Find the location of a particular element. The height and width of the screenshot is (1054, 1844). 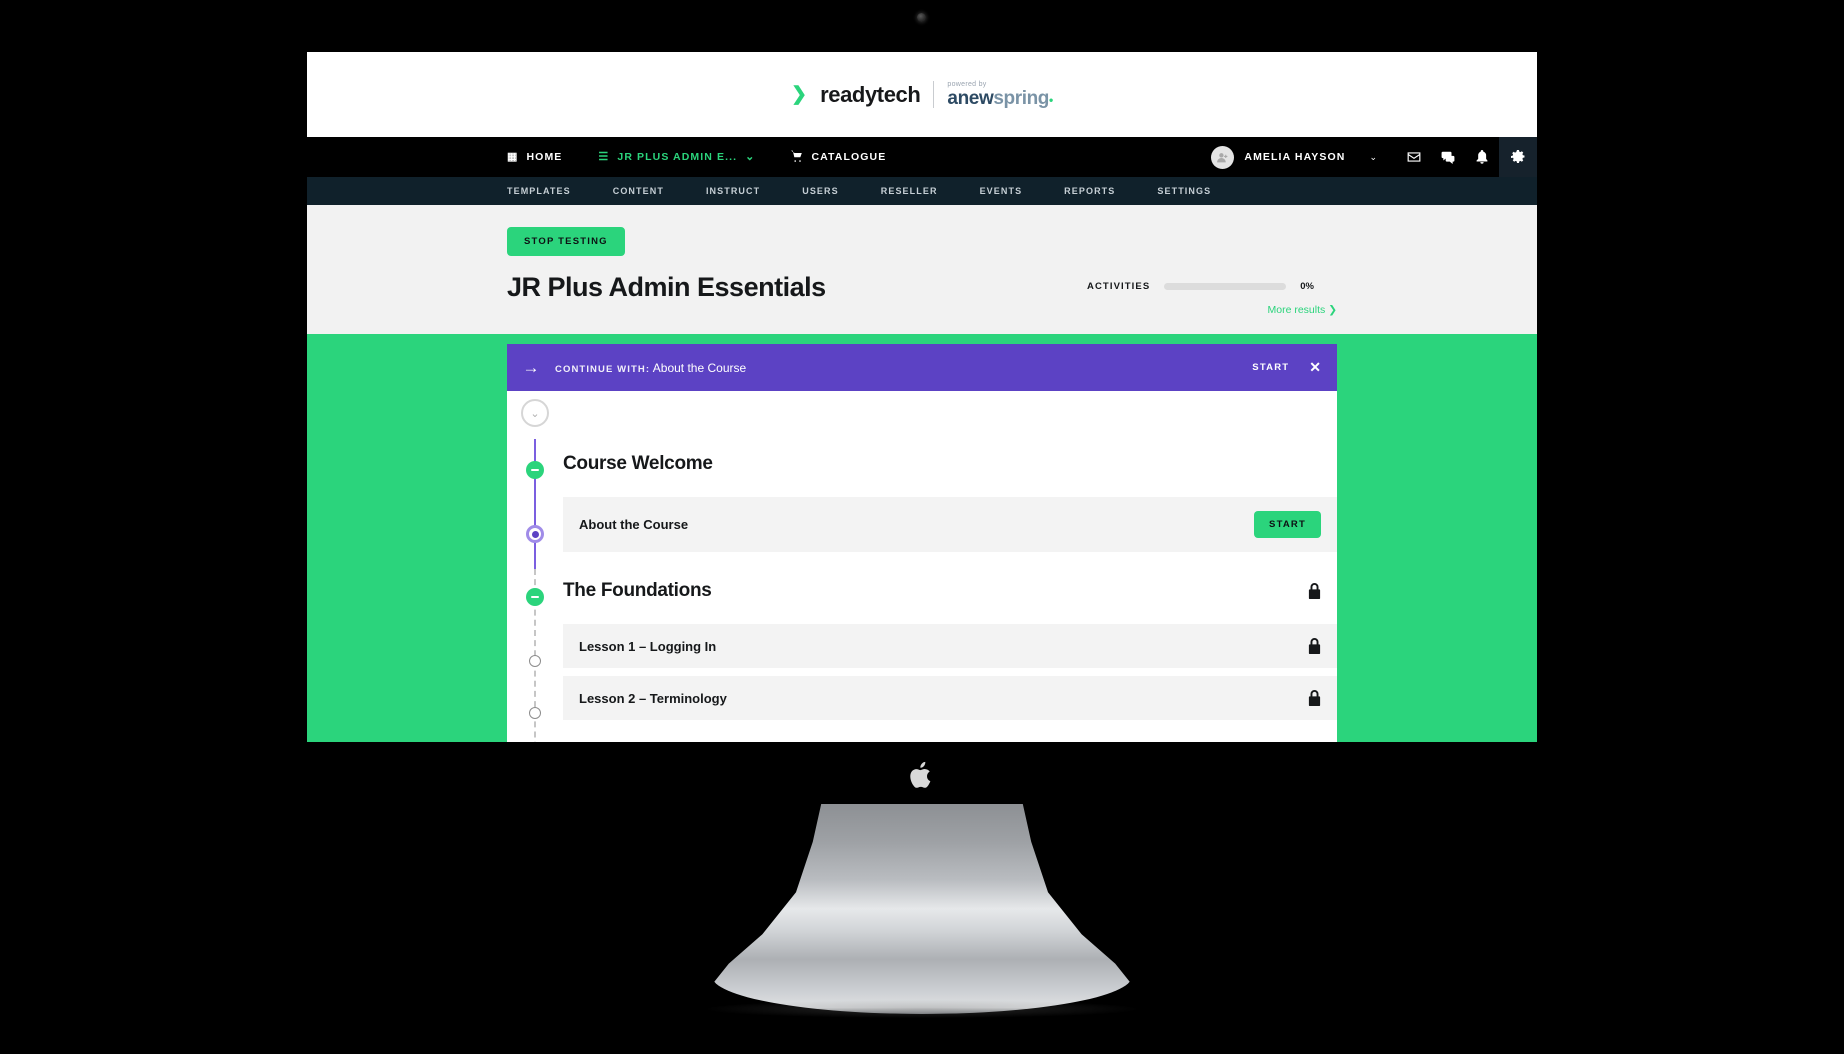

timeline-section: Course Welcome is located at coordinates (922, 464).